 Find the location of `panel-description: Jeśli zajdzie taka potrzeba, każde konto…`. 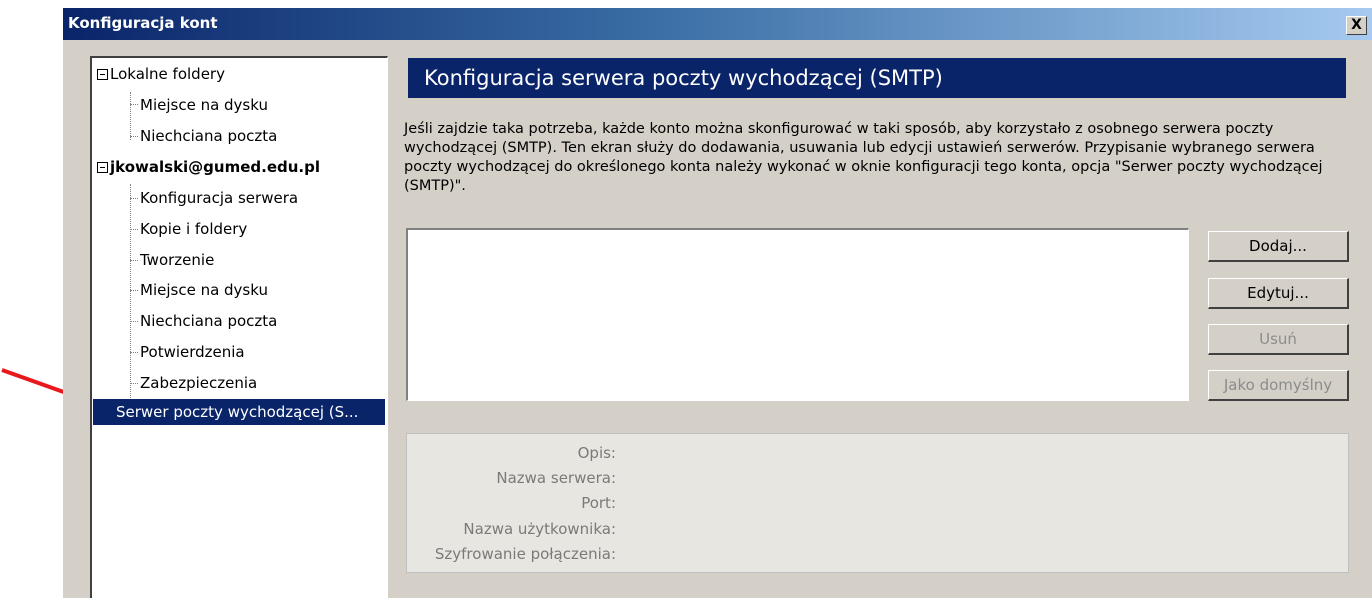

panel-description: Jeśli zajdzie taka potrzeba, każde konto… is located at coordinates (863, 157).